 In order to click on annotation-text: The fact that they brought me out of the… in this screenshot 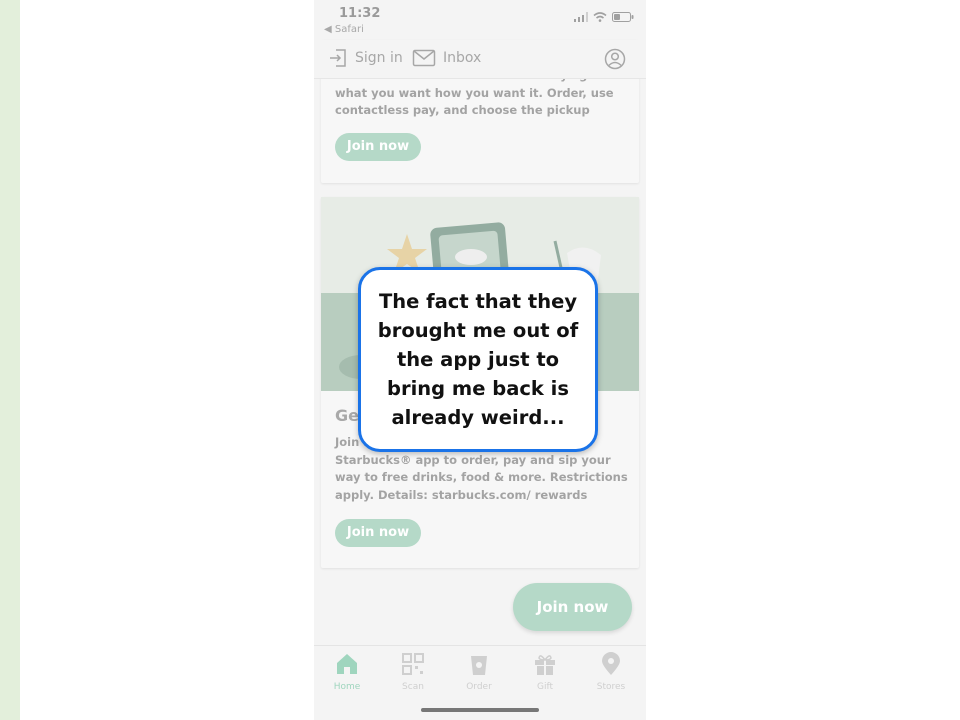, I will do `click(478, 359)`.